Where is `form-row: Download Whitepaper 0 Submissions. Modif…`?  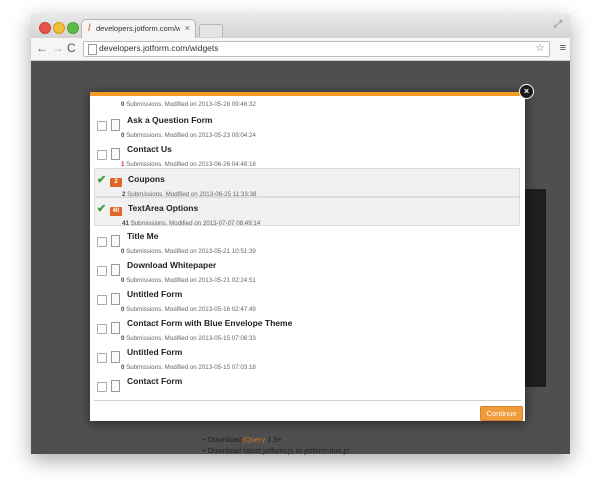 form-row: Download Whitepaper 0 Submissions. Modif… is located at coordinates (307, 269).